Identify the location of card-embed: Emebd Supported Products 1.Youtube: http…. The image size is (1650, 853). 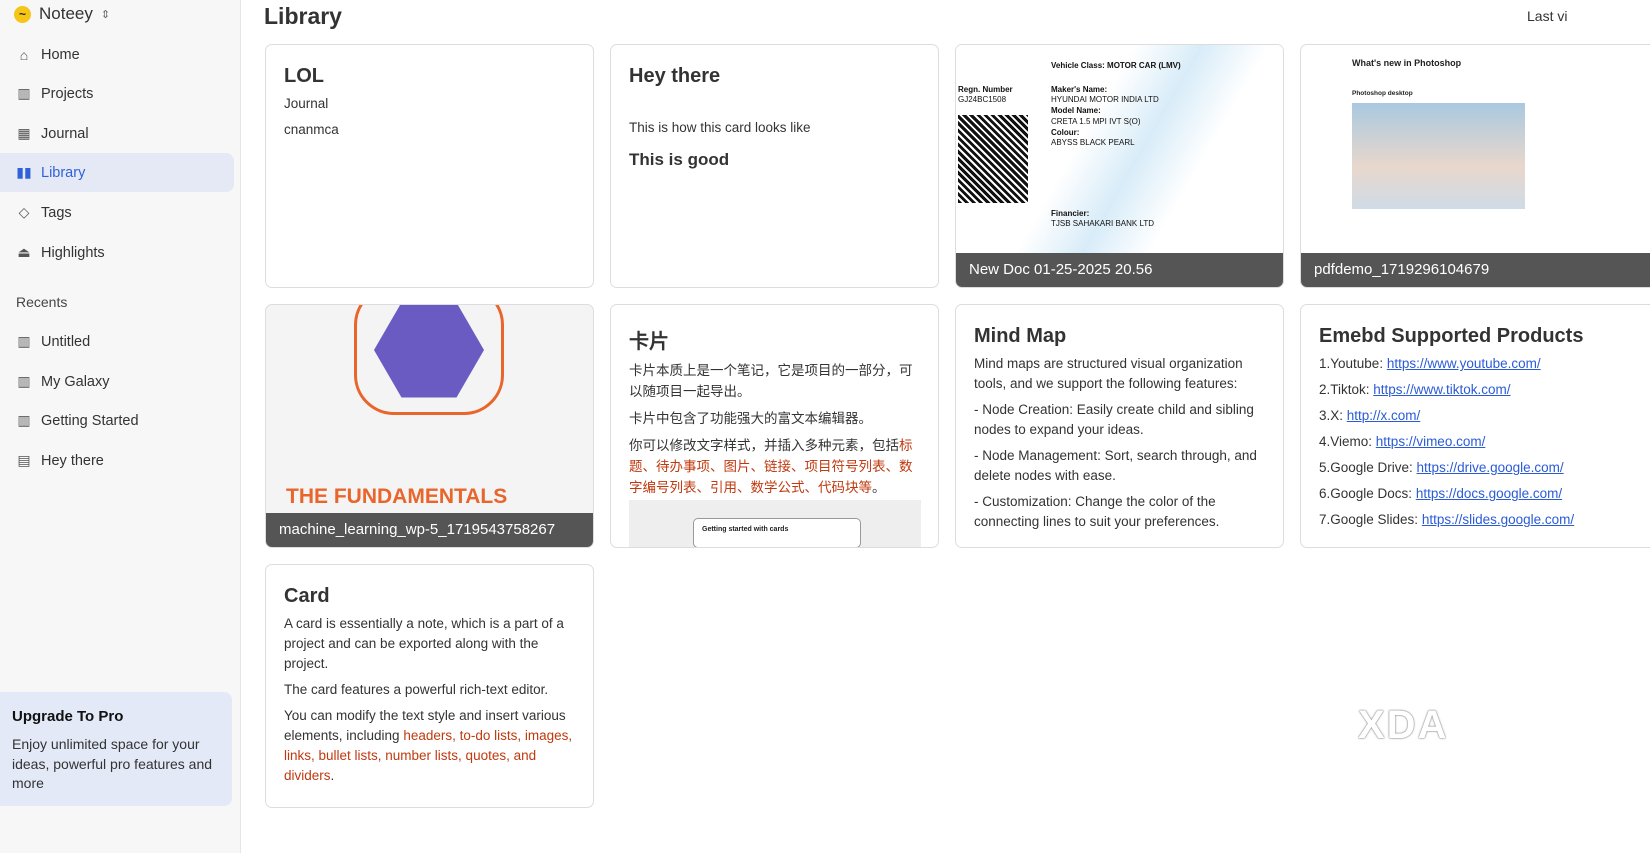
(1475, 426).